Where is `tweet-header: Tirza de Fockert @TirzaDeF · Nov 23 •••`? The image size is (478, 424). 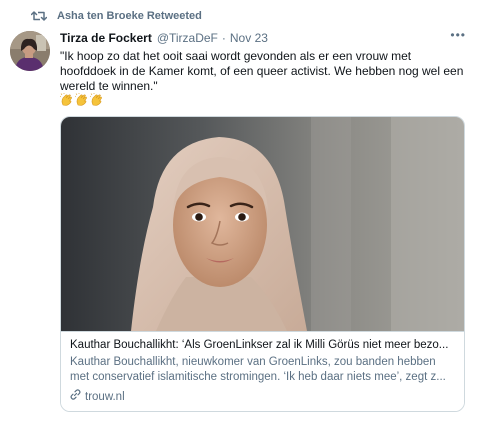 tweet-header: Tirza de Fockert @TirzaDeF · Nov 23 ••• is located at coordinates (265, 37).